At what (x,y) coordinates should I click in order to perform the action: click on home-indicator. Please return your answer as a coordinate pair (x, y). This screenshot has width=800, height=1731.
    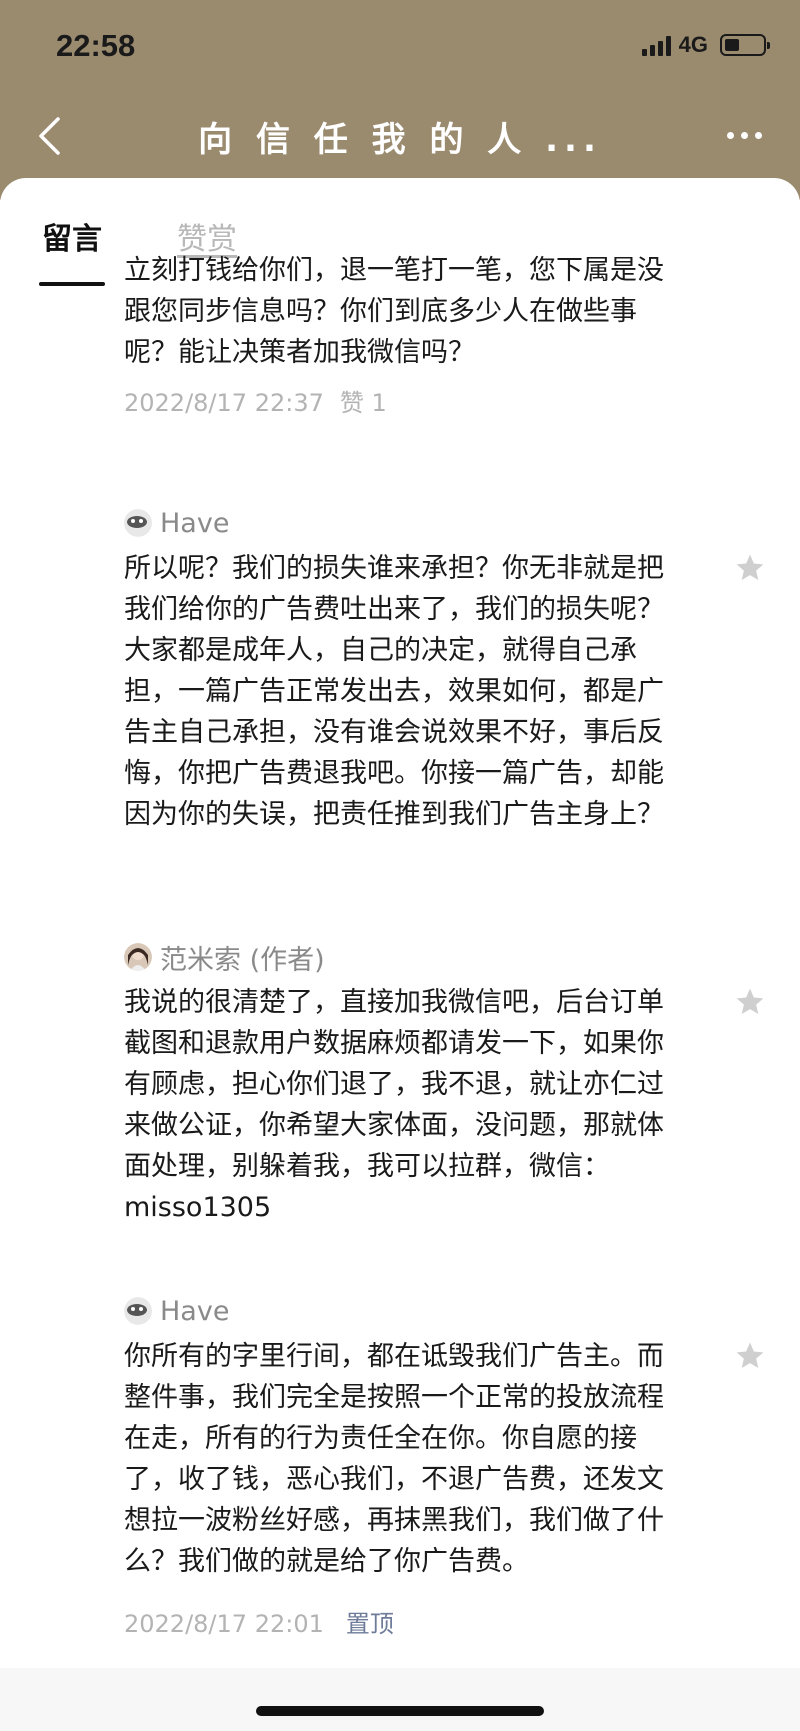
    Looking at the image, I should click on (400, 1711).